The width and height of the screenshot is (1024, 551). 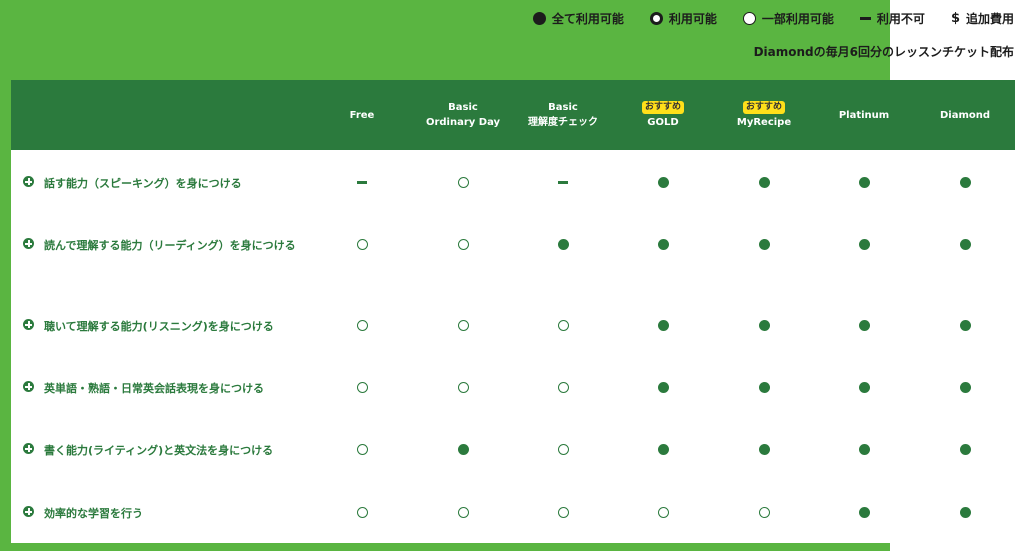 What do you see at coordinates (656, 18) in the screenshot?
I see `target-circle-icon` at bounding box center [656, 18].